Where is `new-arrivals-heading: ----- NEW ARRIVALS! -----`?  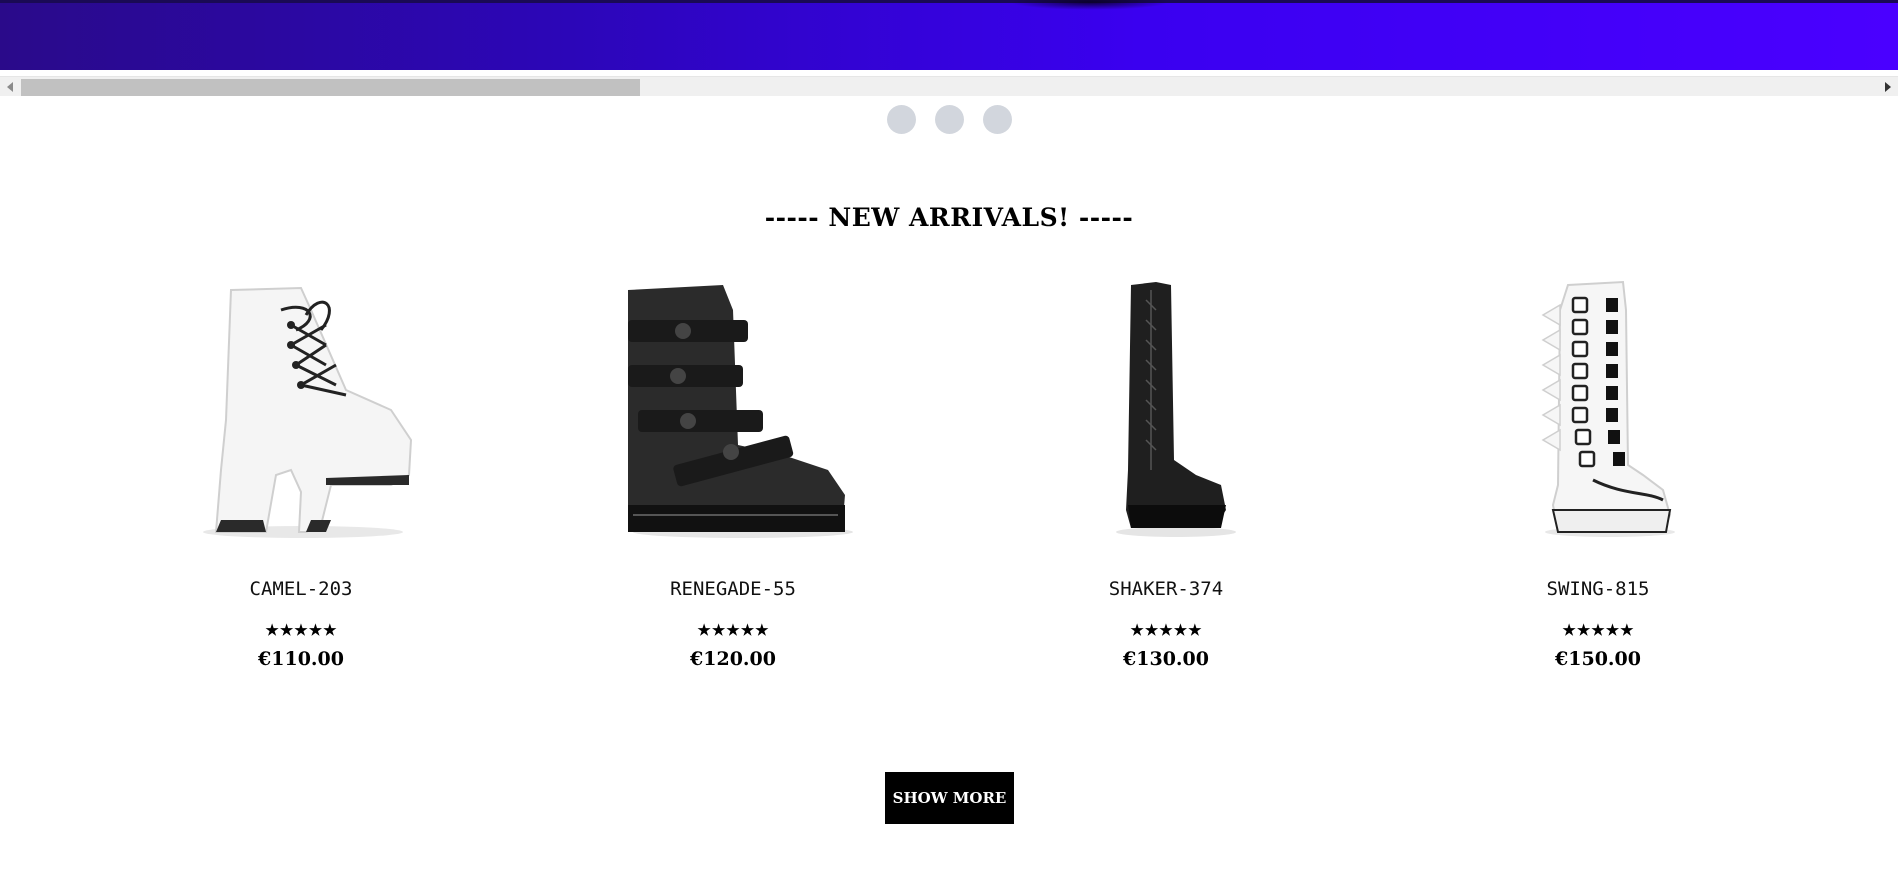
new-arrivals-heading: ----- NEW ARRIVALS! ----- is located at coordinates (949, 217).